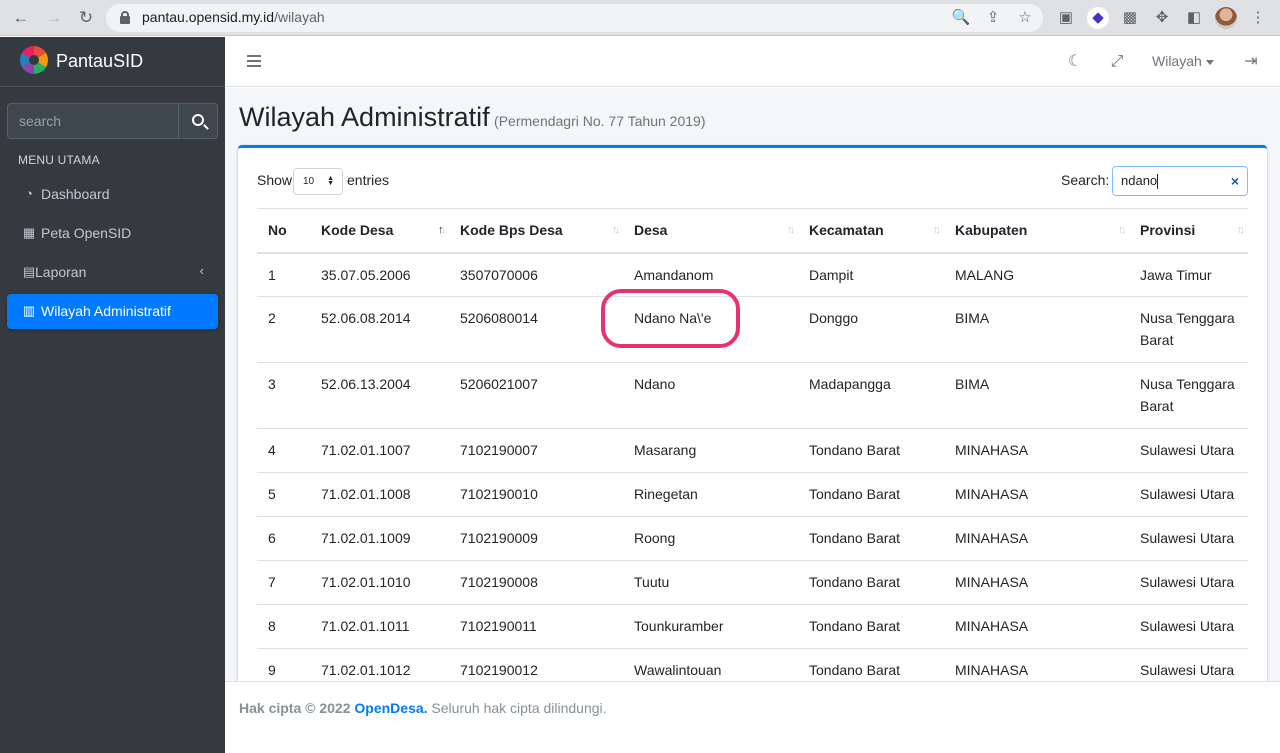 The image size is (1280, 753). Describe the element at coordinates (379, 626) in the screenshot. I see `cell-kode-desa: 71.02.01.1011` at that location.